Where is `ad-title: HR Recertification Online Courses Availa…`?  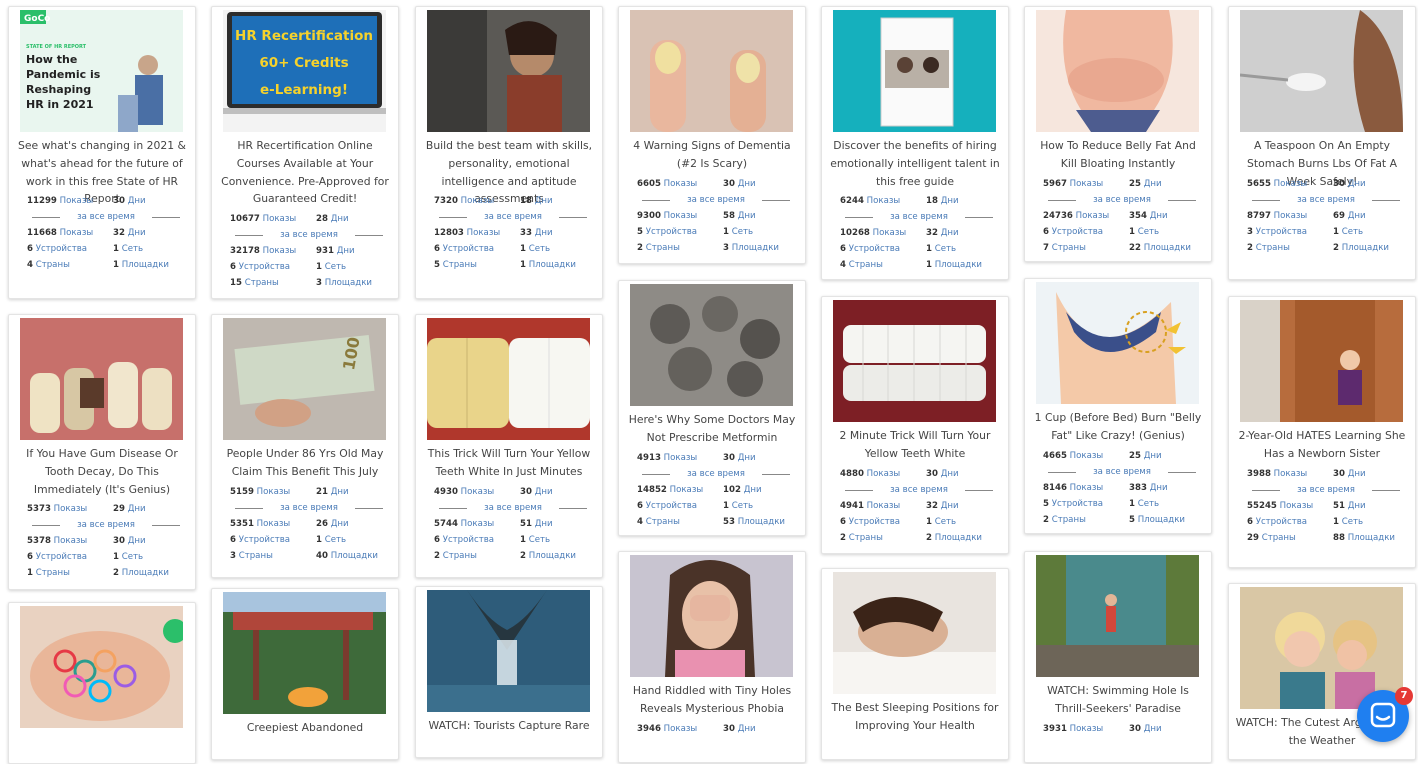 ad-title: HR Recertification Online Courses Availa… is located at coordinates (305, 172).